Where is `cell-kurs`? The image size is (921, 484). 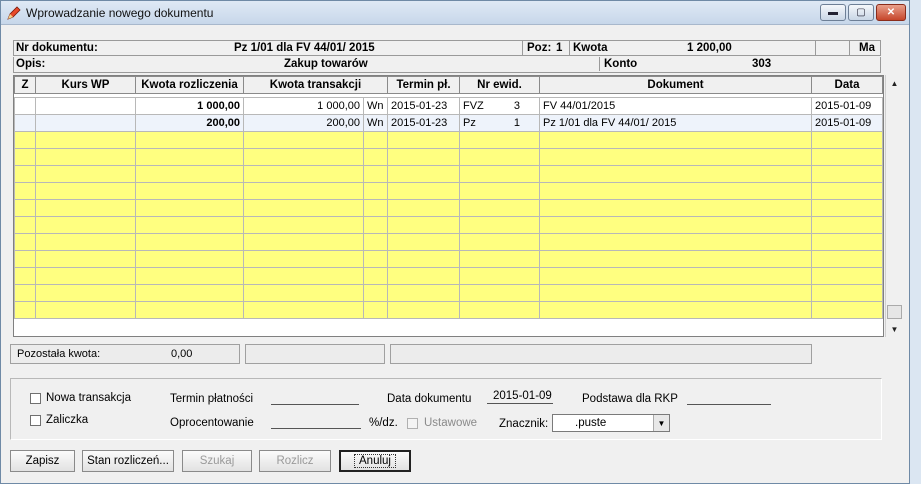 cell-kurs is located at coordinates (85, 123).